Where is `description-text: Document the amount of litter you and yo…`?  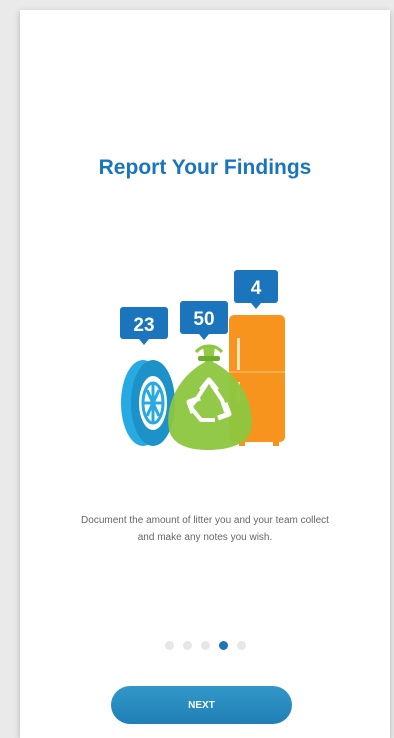 description-text: Document the amount of litter you and yo… is located at coordinates (205, 529).